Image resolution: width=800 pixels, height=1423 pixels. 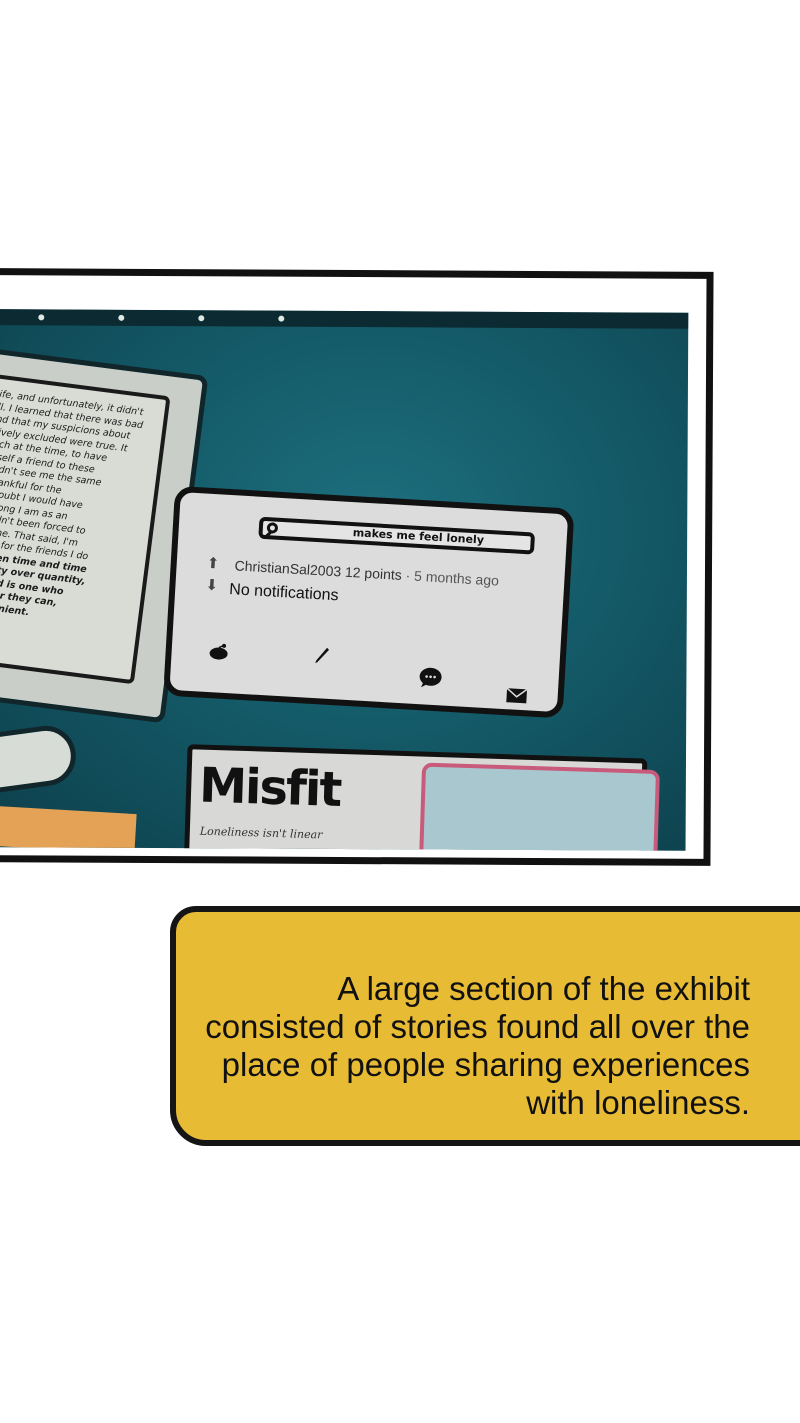 I want to click on chat-icon, so click(x=431, y=680).